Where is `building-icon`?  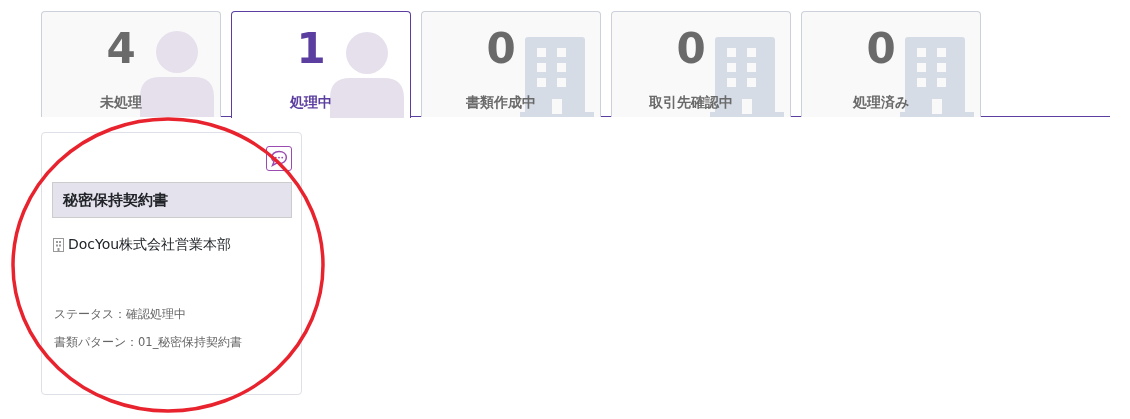 building-icon is located at coordinates (58, 244).